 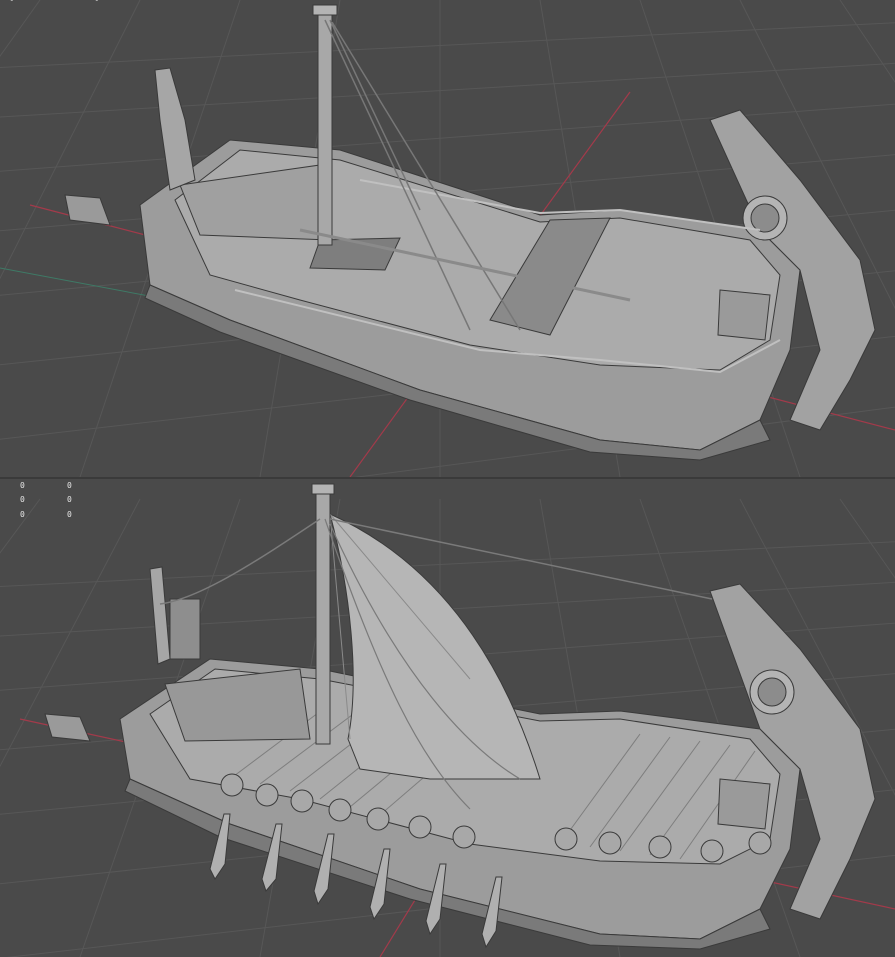 What do you see at coordinates (22, 485) in the screenshot?
I see `stat-label-1: 0` at bounding box center [22, 485].